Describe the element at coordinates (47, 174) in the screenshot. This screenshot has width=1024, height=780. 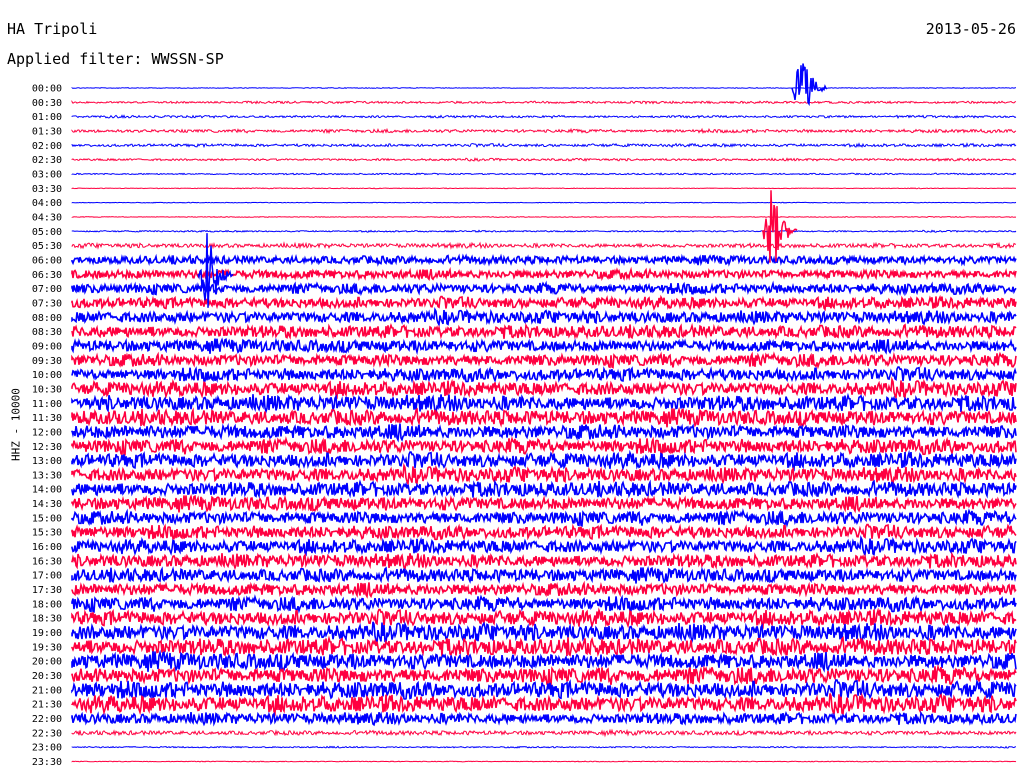
I see `time-label-0300: 03:00` at that location.